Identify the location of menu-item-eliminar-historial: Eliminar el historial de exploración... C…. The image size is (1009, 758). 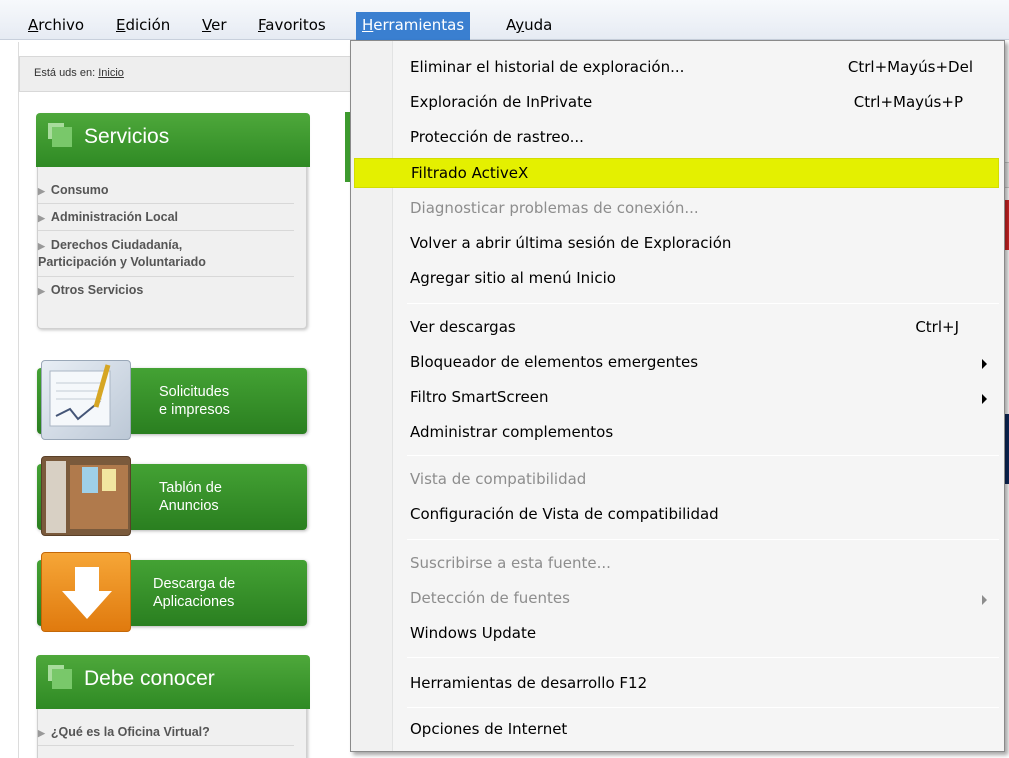
(676, 68).